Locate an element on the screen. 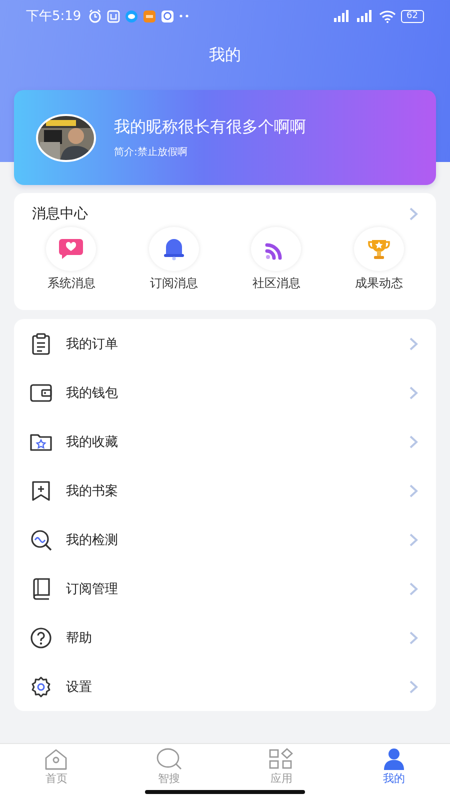 This screenshot has height=800, width=450. clipboard-icon is located at coordinates (41, 343).